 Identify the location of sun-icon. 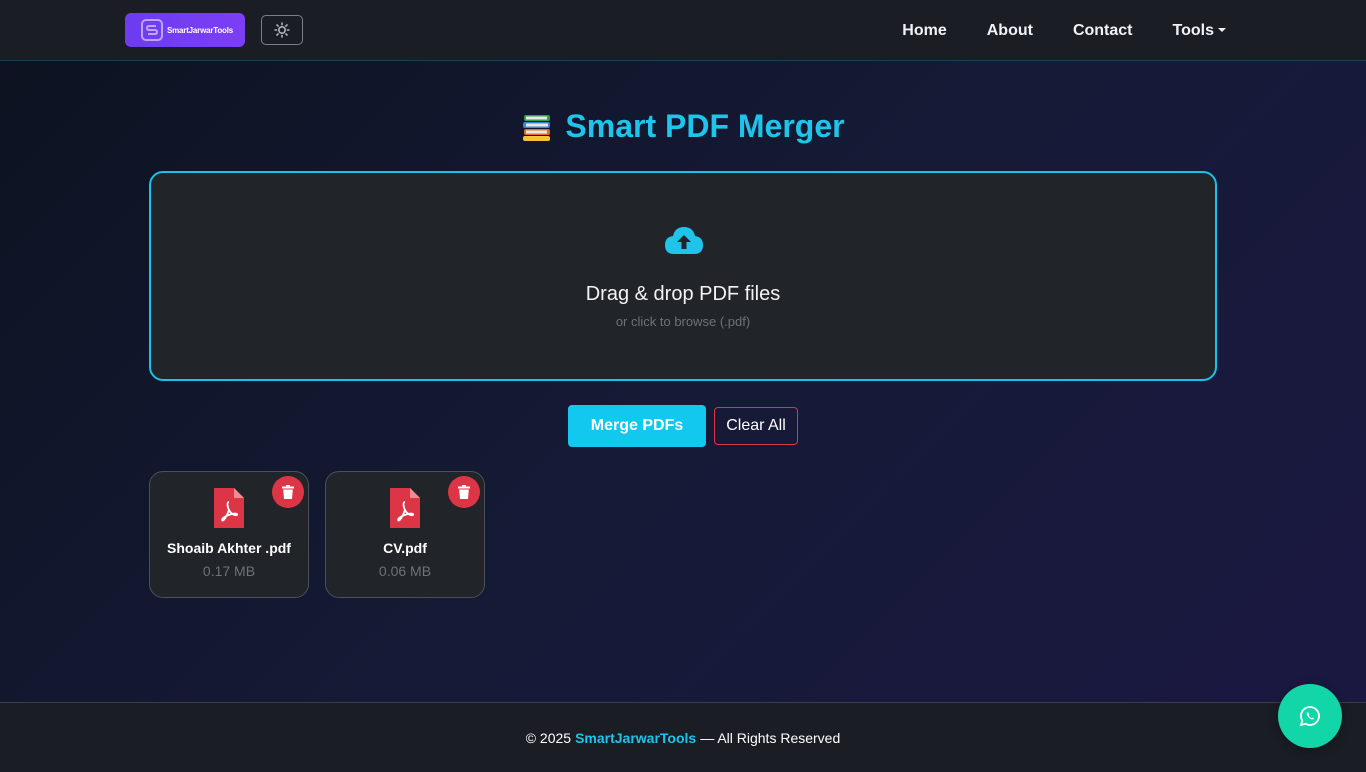
(282, 30).